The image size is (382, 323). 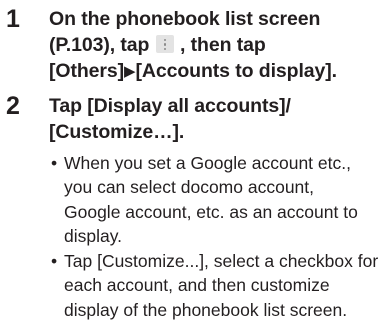 I want to click on bullet-line: you can select docomo account,, so click(x=189, y=187).